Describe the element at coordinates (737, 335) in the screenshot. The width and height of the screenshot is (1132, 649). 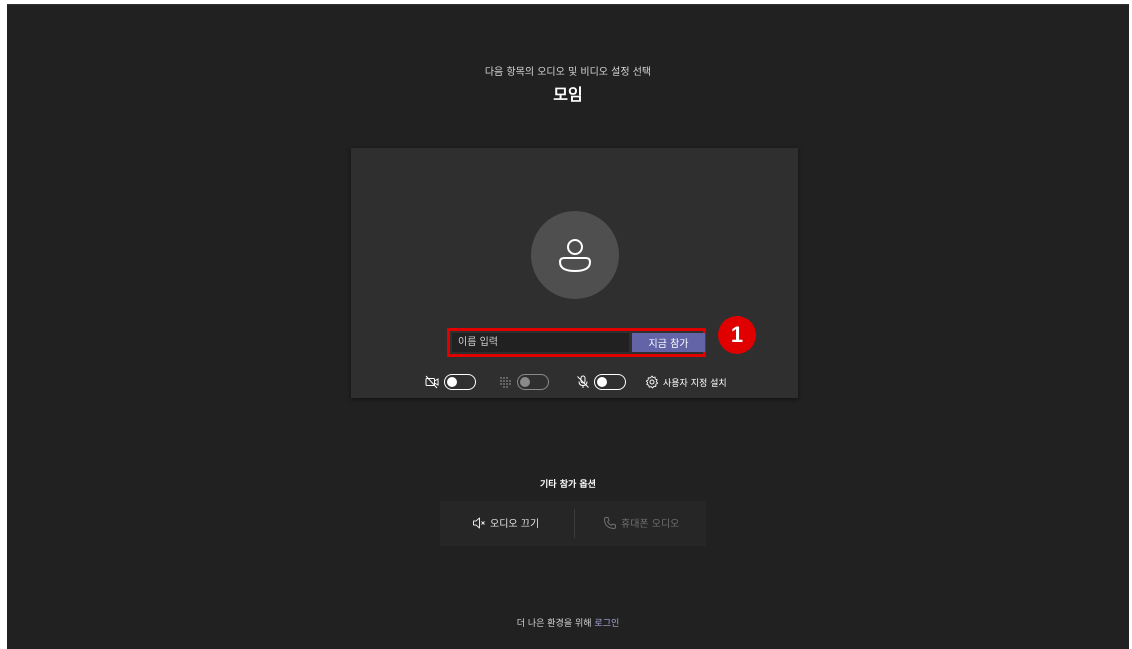
I see `step-number-badge: 1` at that location.